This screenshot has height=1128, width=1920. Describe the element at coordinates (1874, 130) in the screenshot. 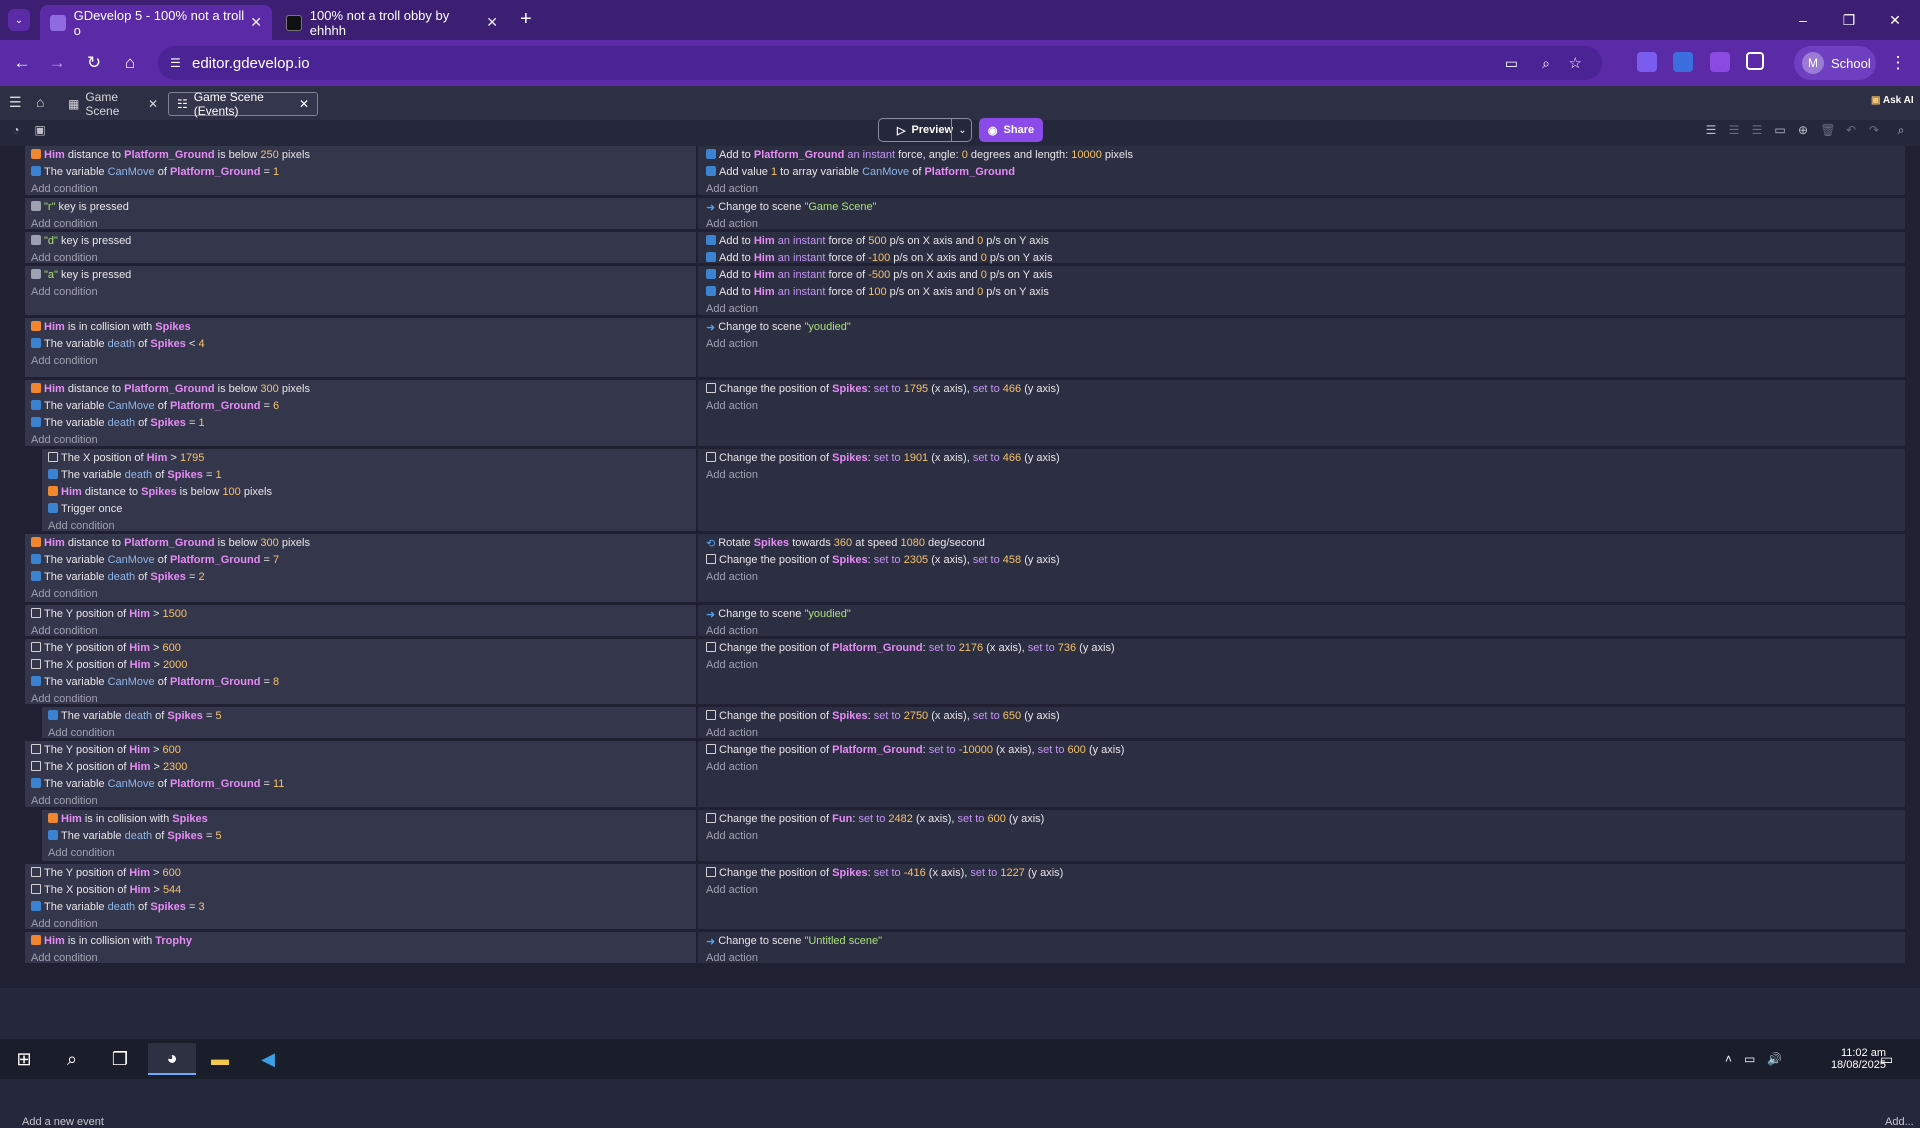

I see `redo-icon: ↷` at that location.